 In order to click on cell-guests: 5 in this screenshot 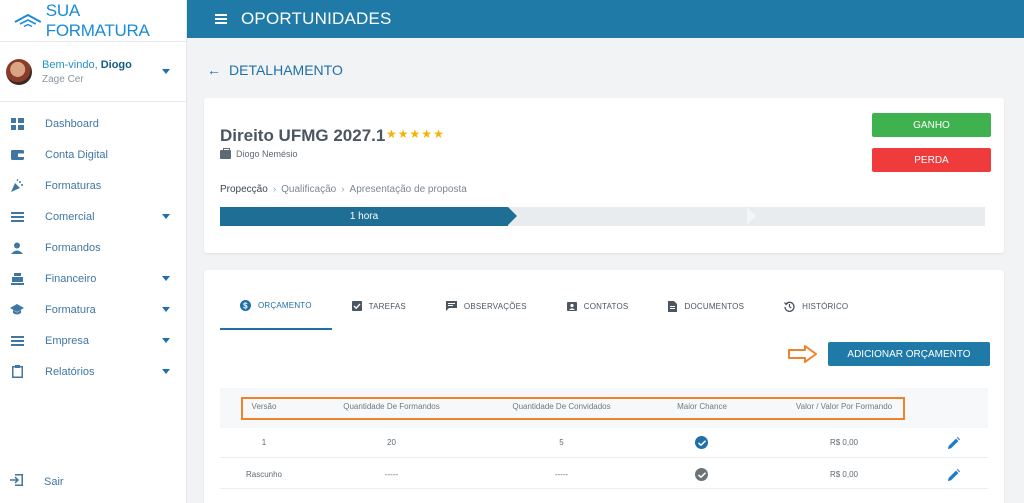, I will do `click(561, 442)`.